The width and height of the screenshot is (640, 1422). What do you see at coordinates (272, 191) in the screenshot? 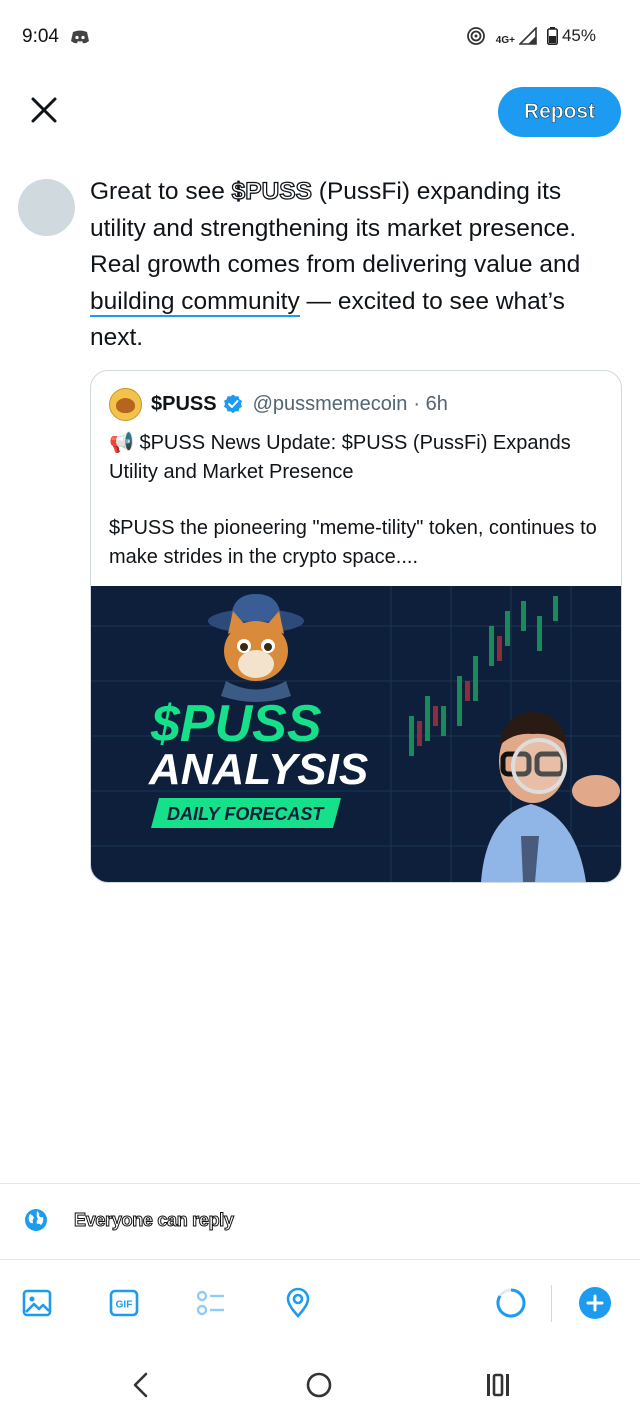
I see `cashtag: $PUSS` at bounding box center [272, 191].